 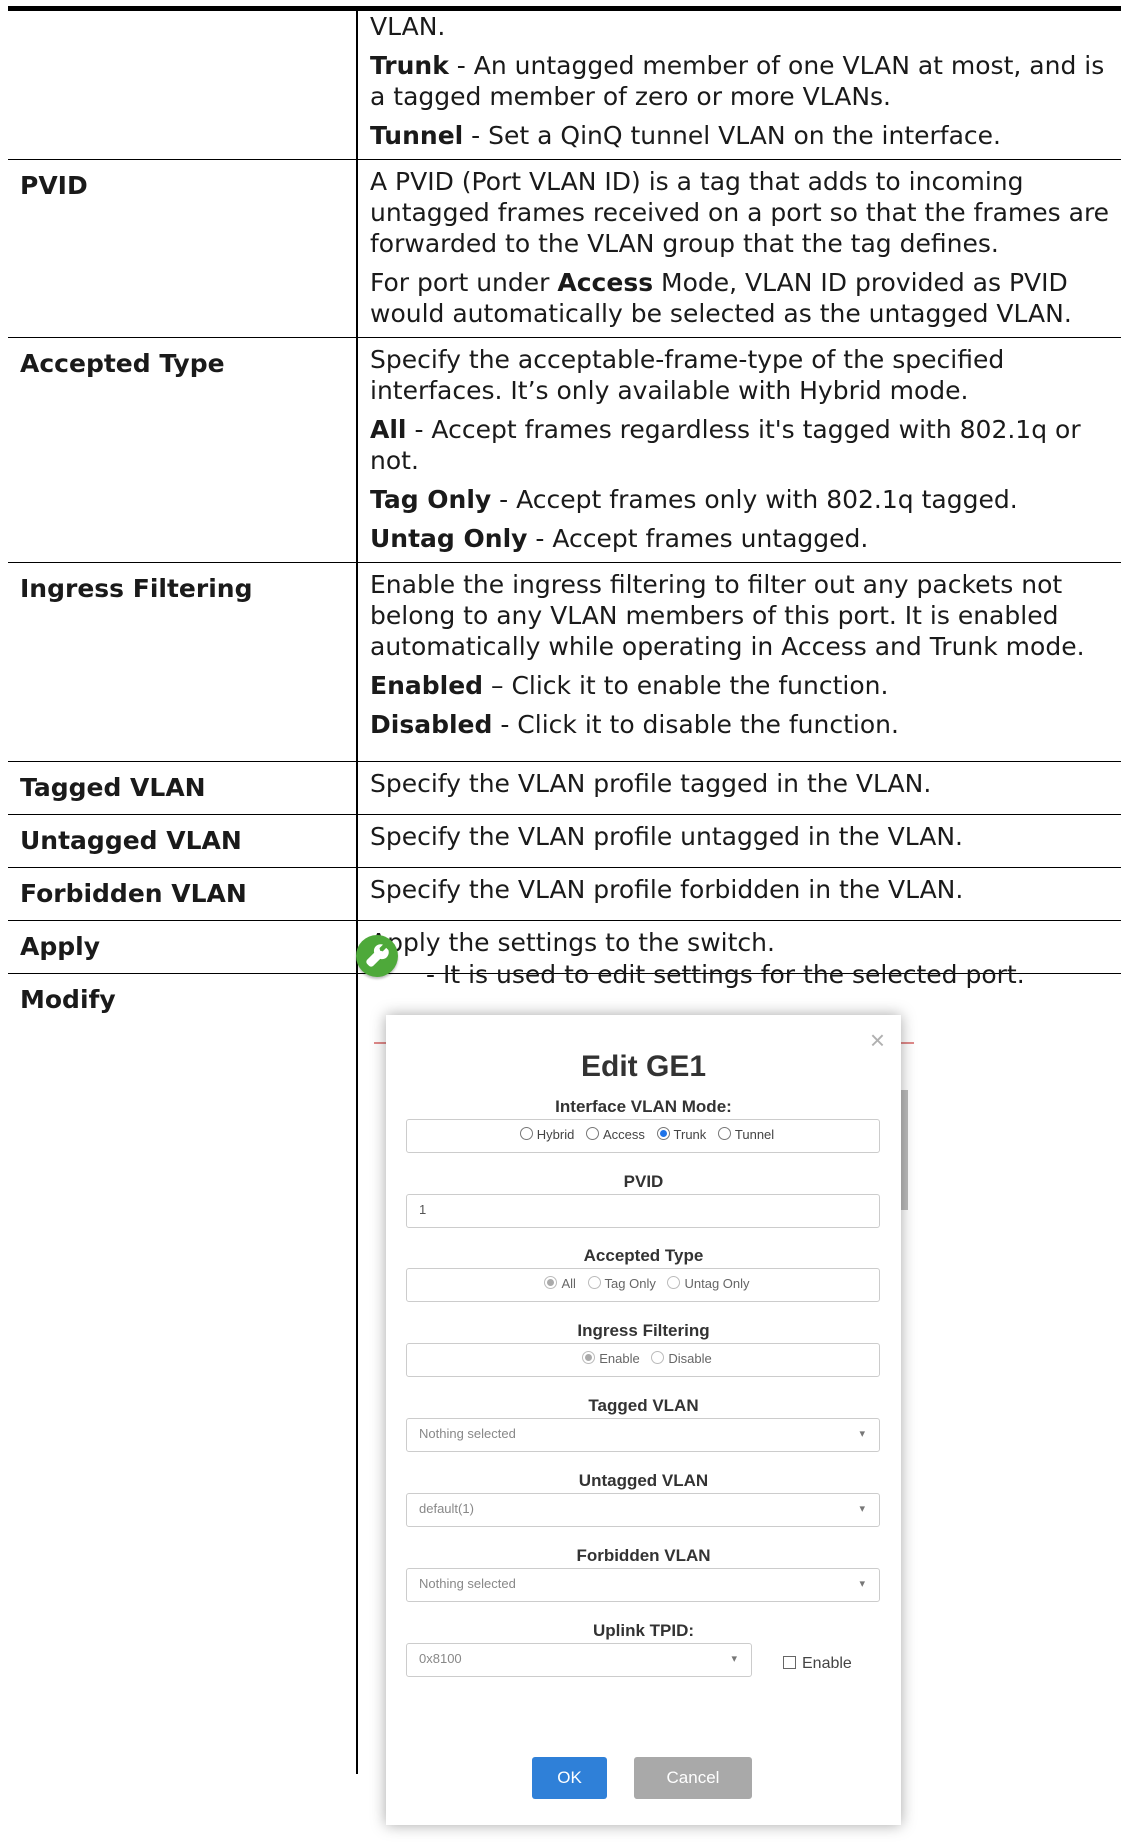 I want to click on uplink-tpid-value: 0x8100, so click(x=440, y=1658).